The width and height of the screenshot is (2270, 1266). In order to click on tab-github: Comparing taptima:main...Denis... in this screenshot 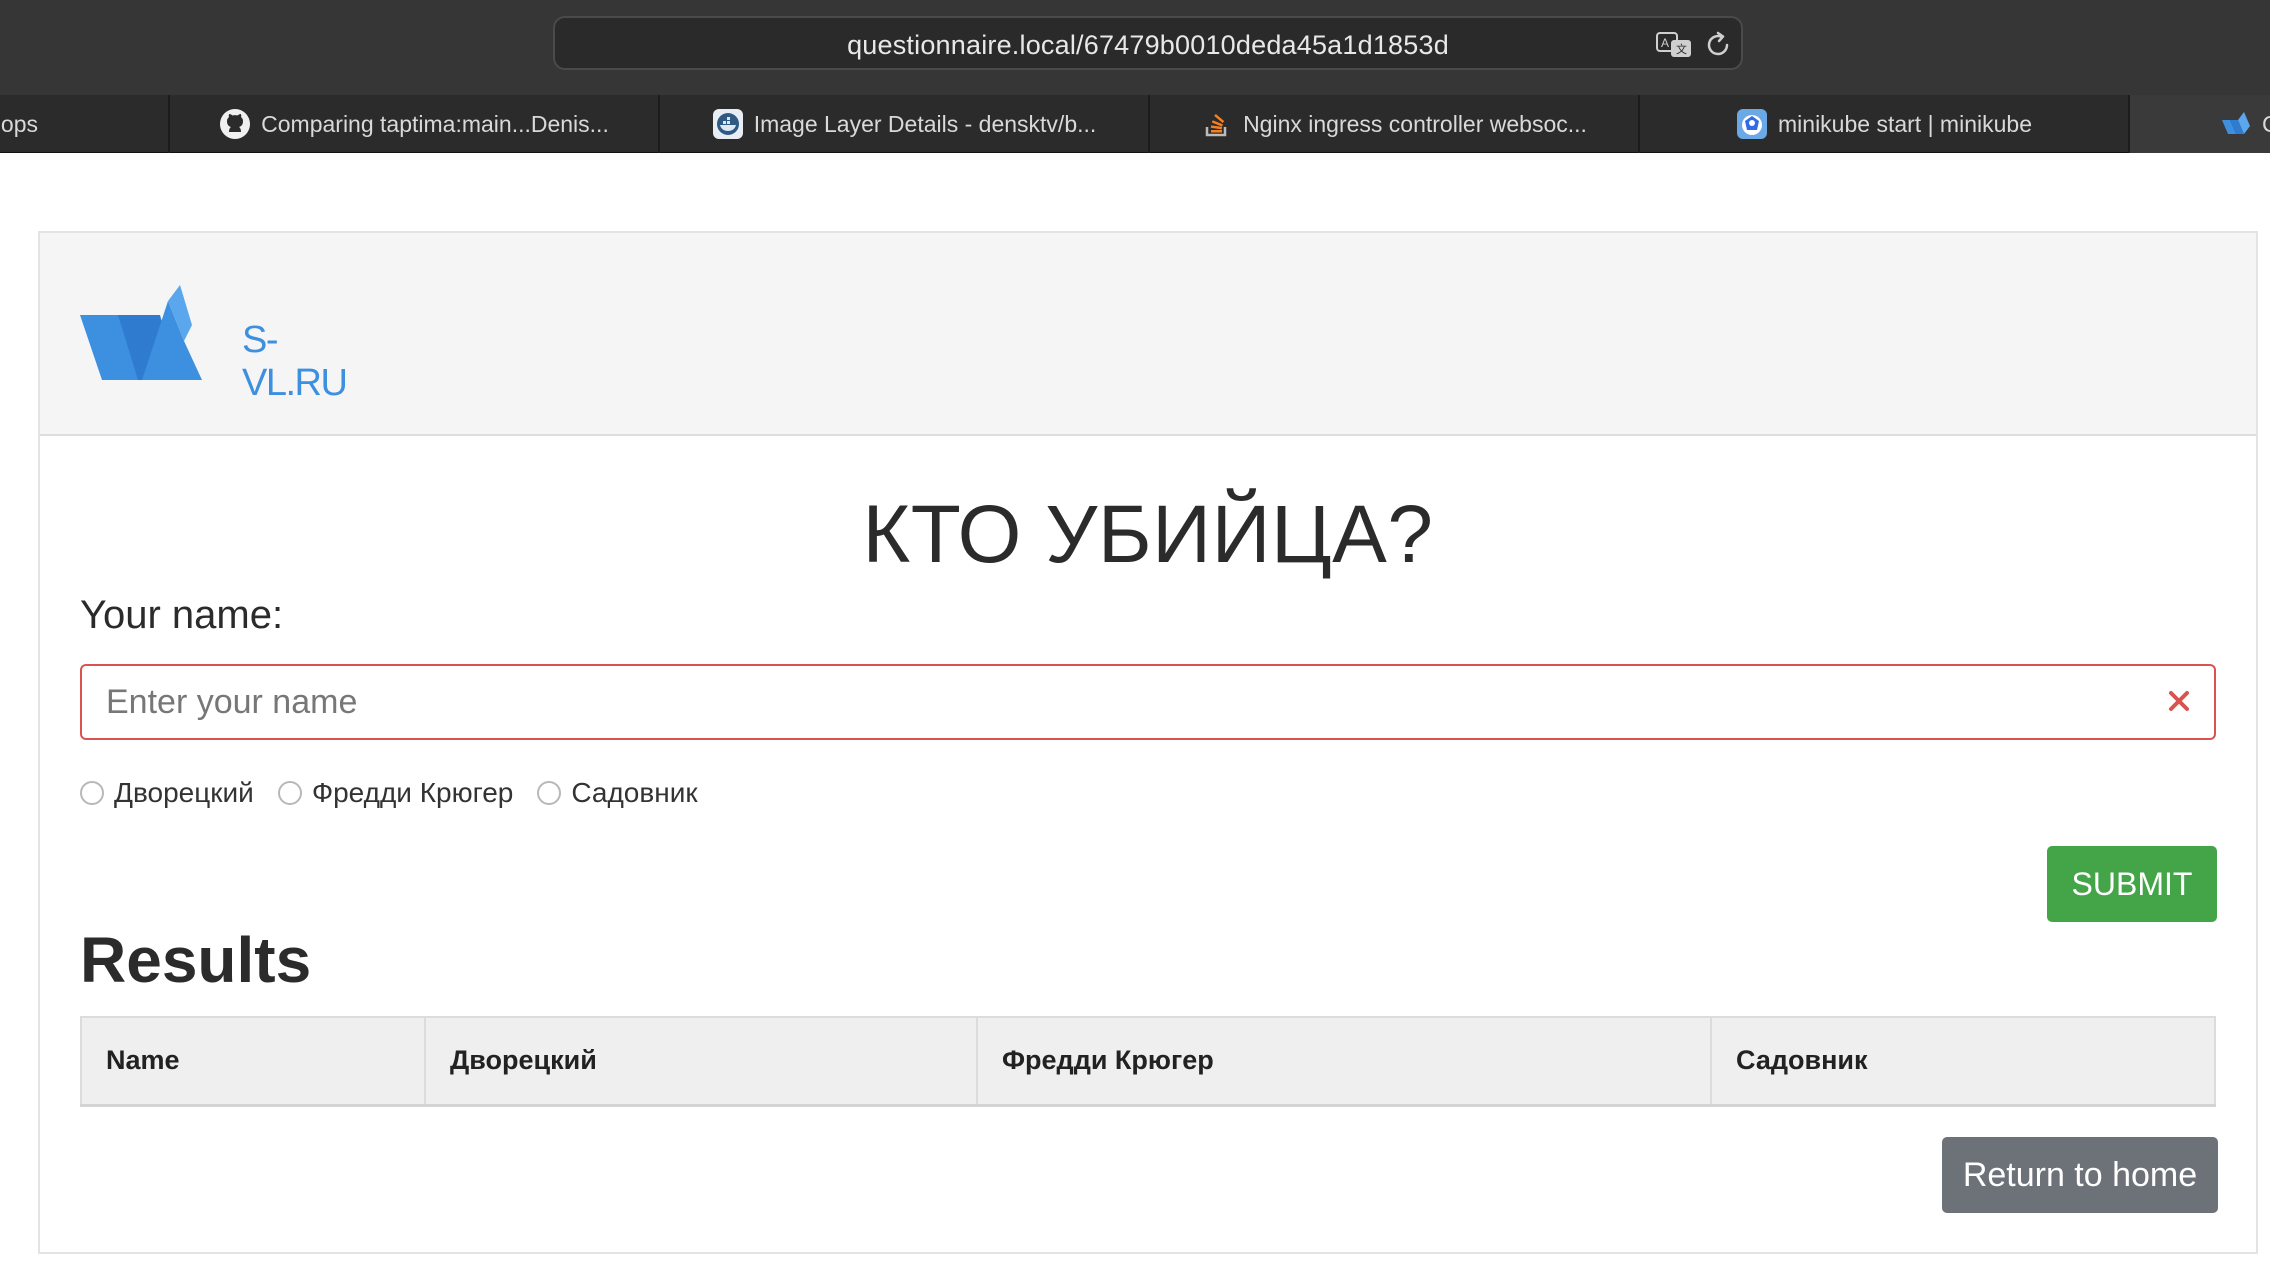, I will do `click(415, 124)`.